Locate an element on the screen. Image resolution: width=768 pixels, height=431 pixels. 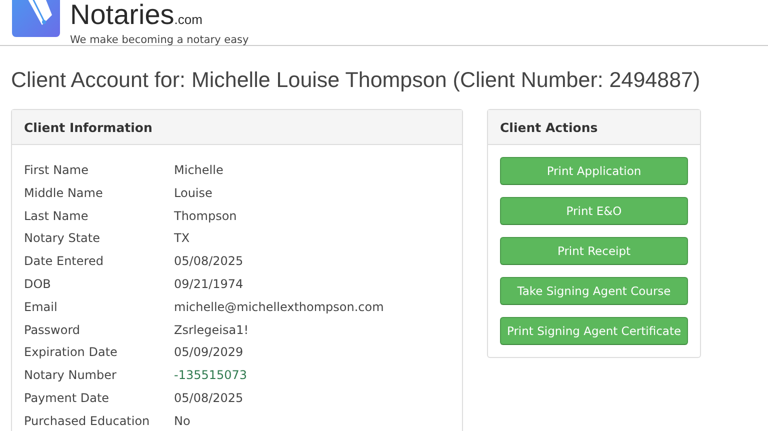
field-label: Notary State is located at coordinates (62, 239).